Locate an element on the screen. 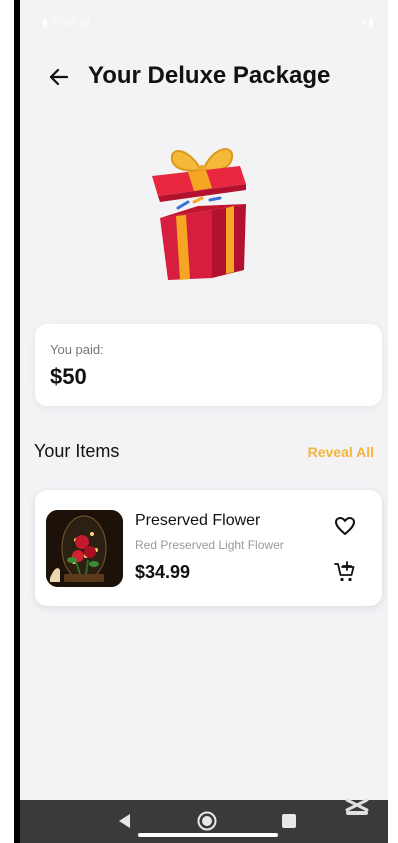 Image resolution: width=398 pixels, height=843 pixels. left-frame is located at coordinates (7, 421).